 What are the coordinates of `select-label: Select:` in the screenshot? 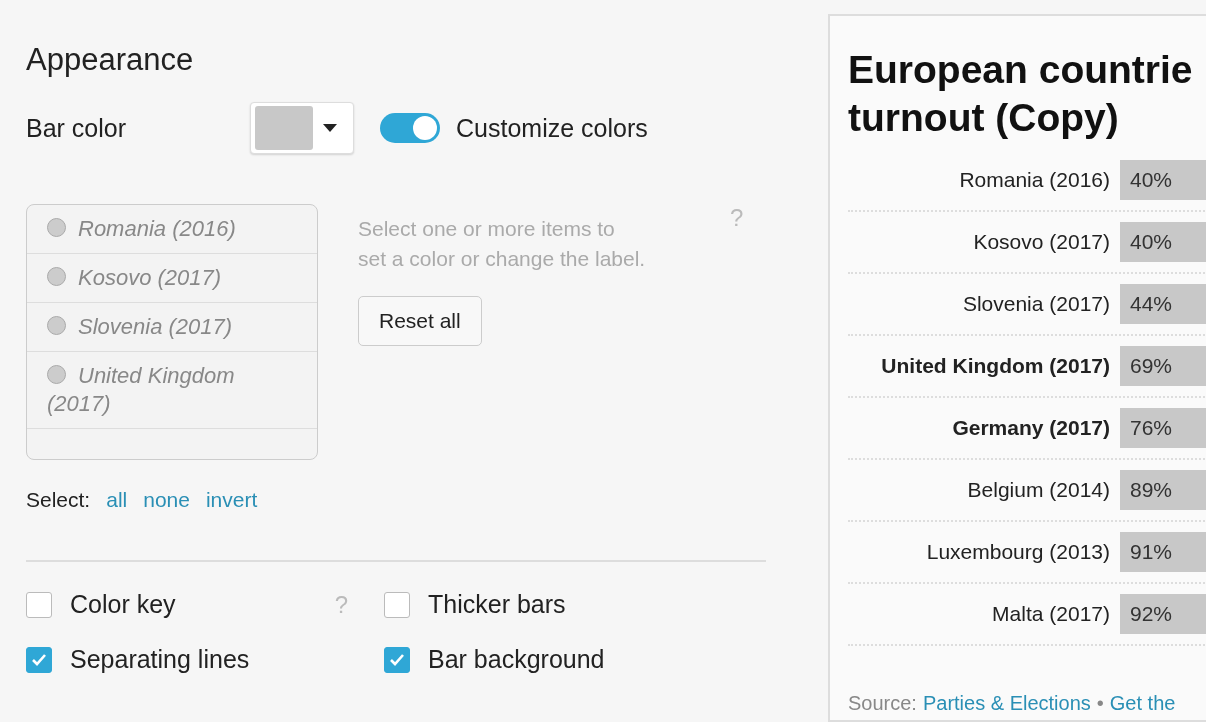 It's located at (58, 500).